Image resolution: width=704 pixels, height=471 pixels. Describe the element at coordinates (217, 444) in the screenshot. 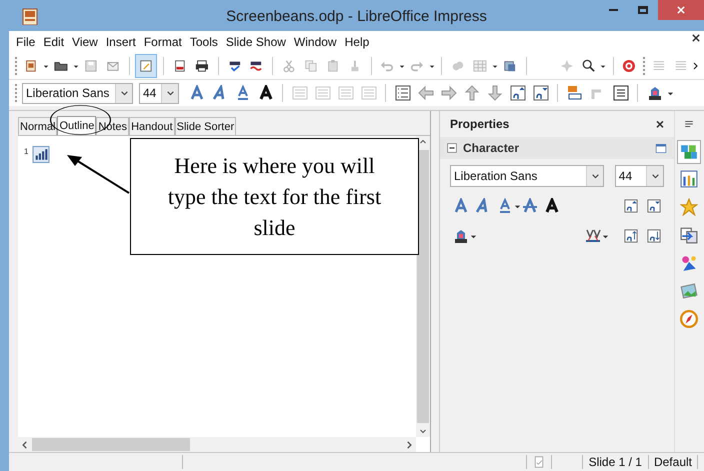

I see `horizontal-scrollbar` at that location.